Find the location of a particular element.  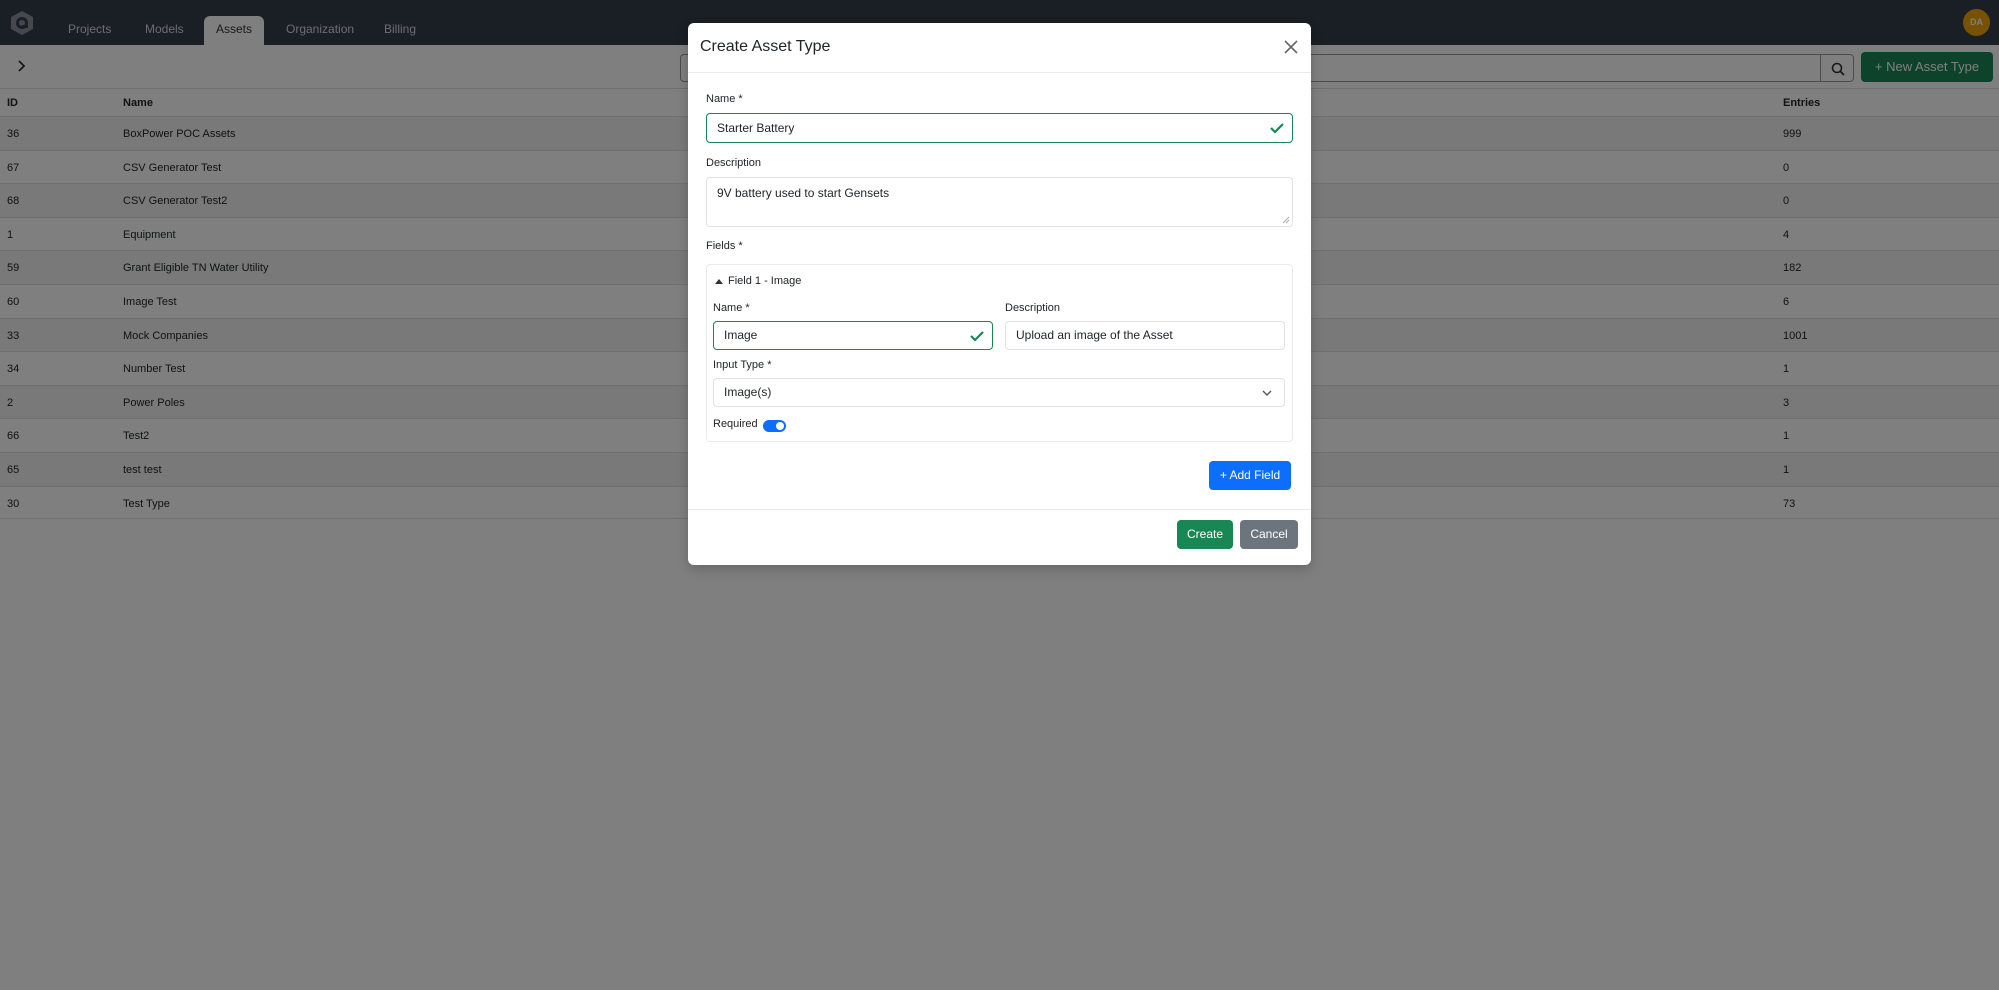

description-textarea-value: 9V battery used to start Gensets is located at coordinates (803, 193).